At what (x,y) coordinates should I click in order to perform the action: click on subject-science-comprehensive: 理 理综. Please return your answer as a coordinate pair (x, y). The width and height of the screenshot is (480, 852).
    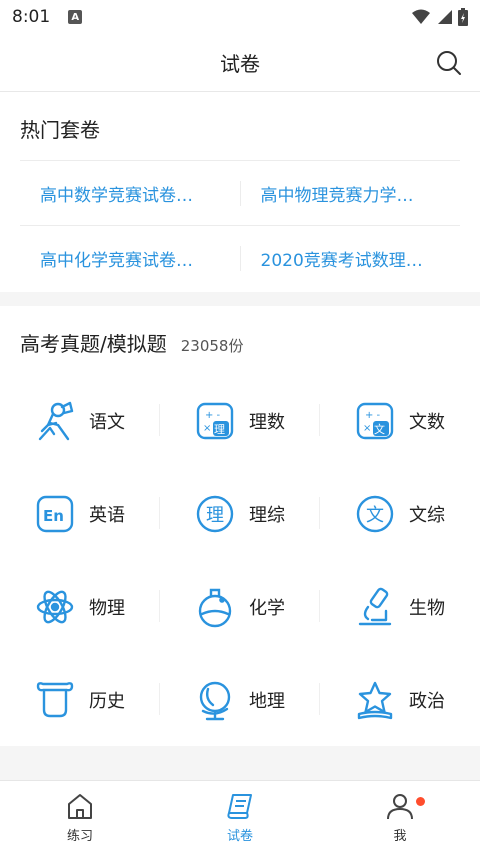
    Looking at the image, I should click on (240, 513).